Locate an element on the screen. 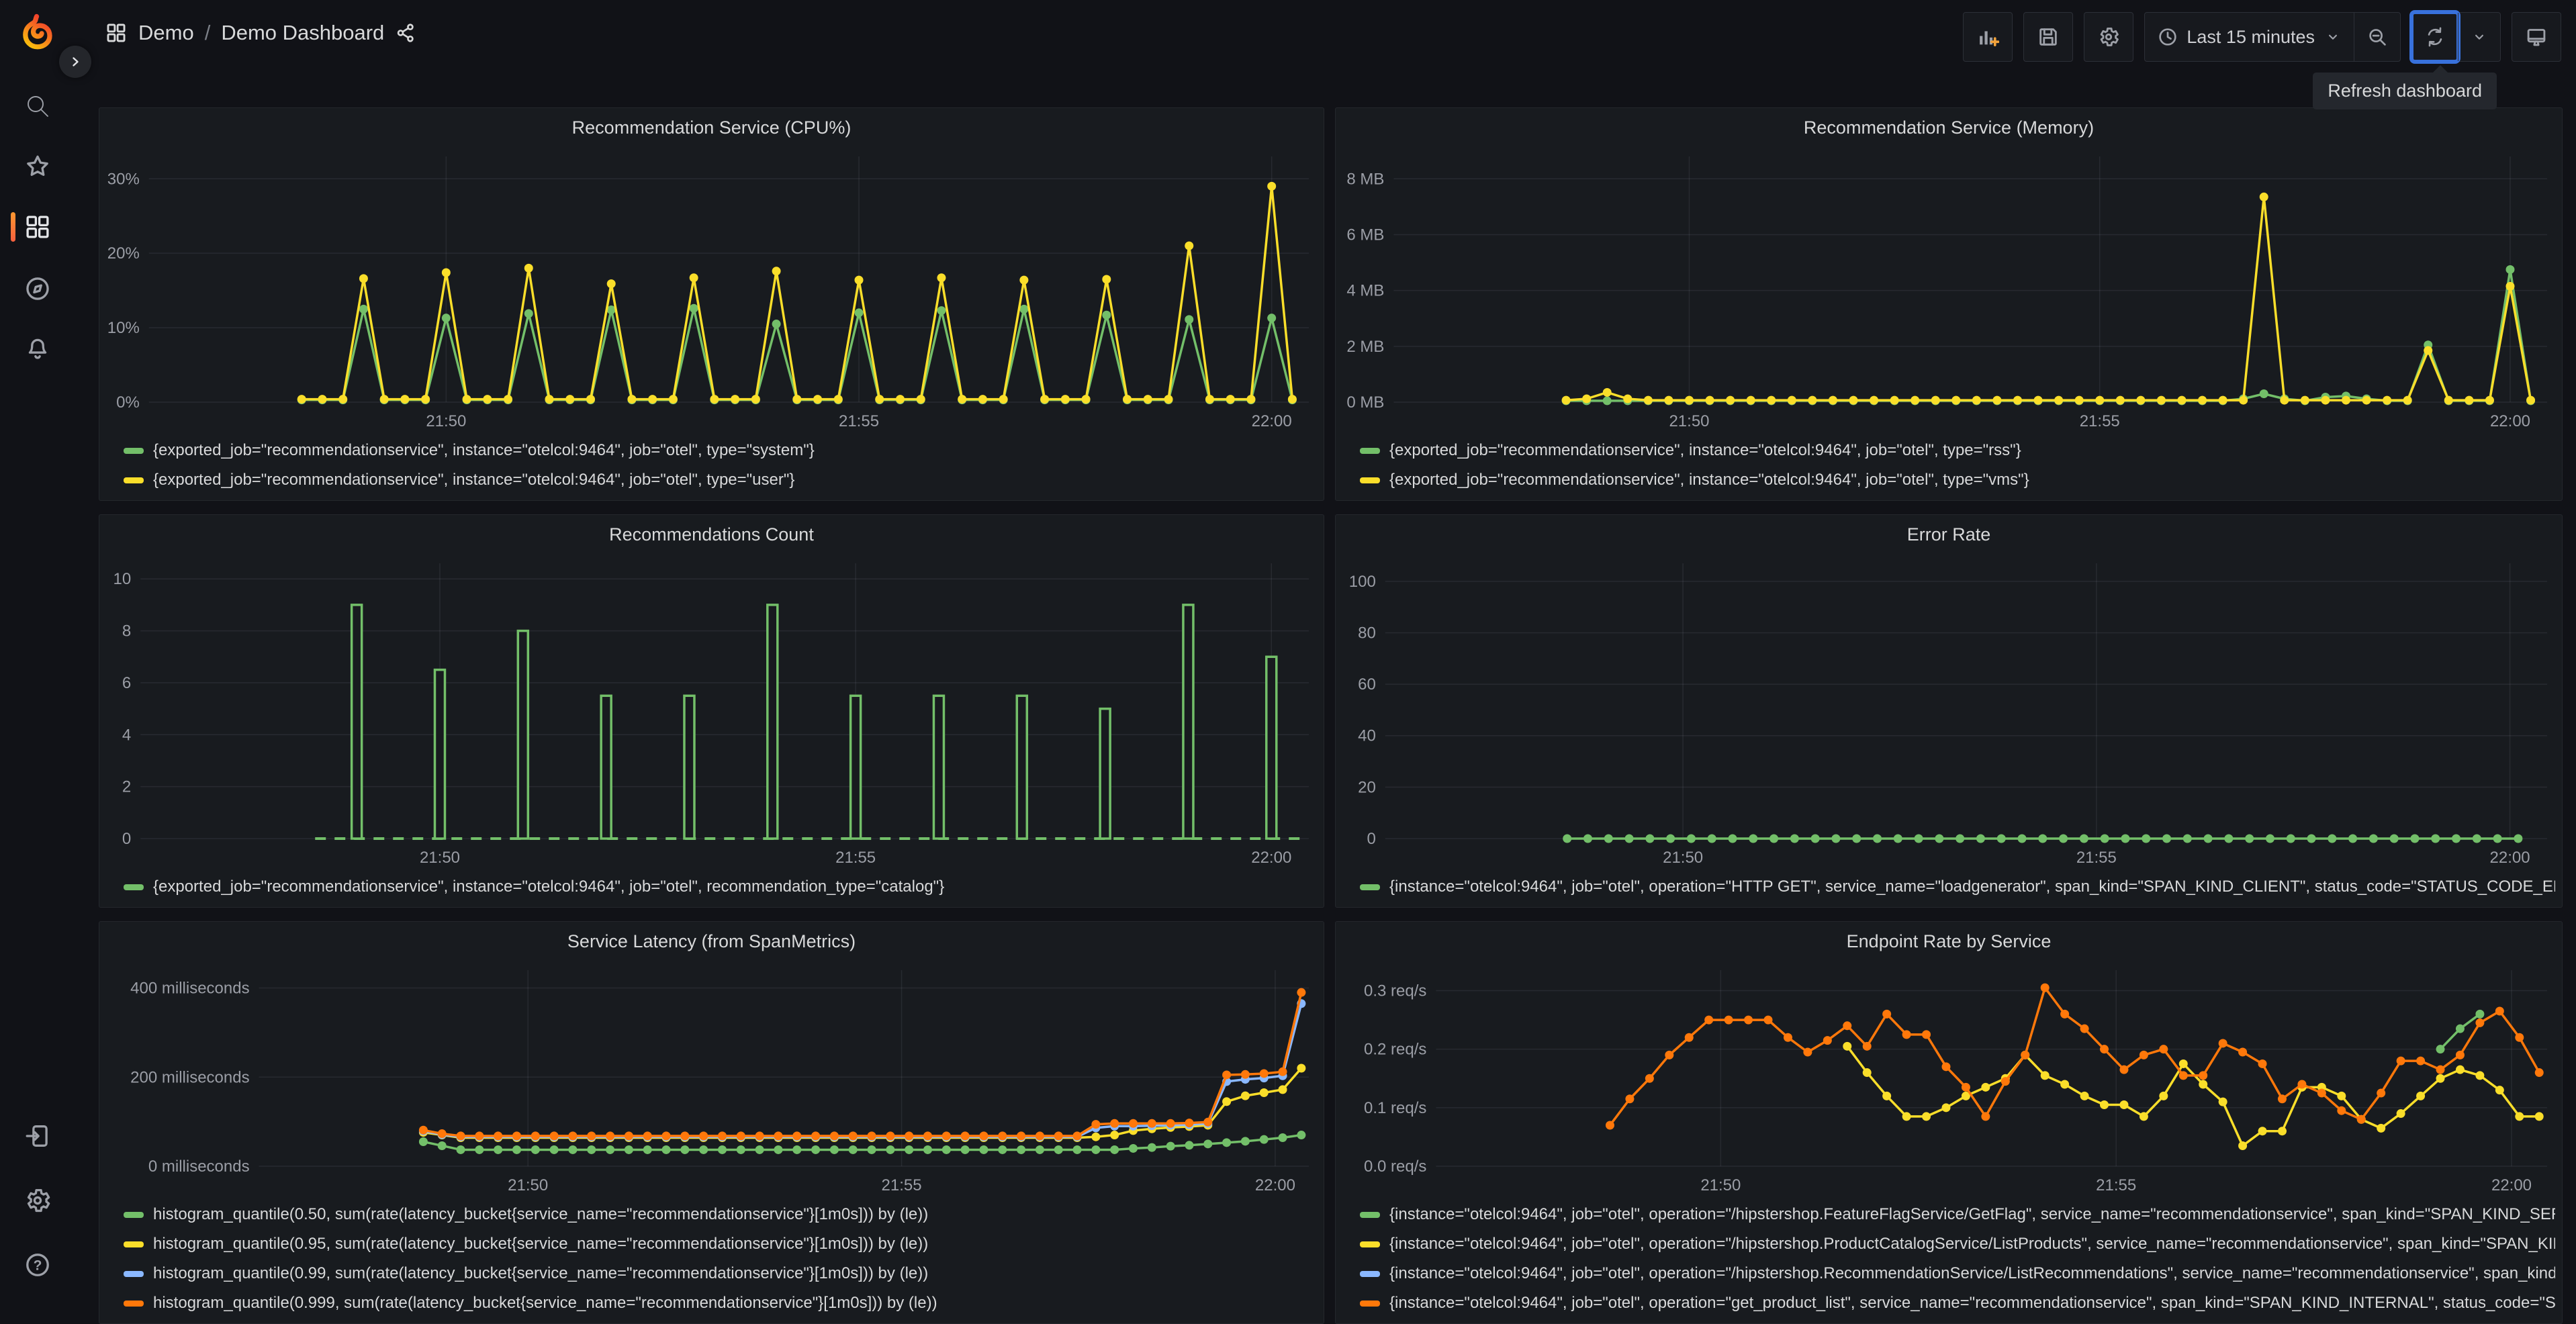 This screenshot has width=2576, height=1324. sidebar-item-sign-in is located at coordinates (37, 1136).